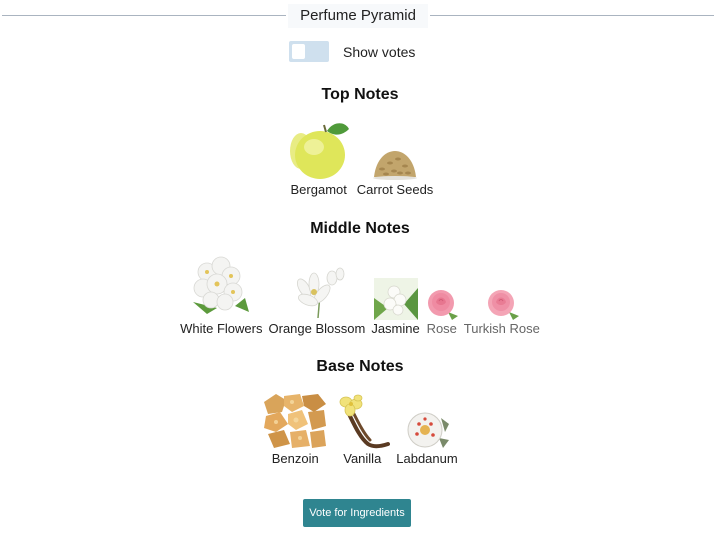  What do you see at coordinates (317, 328) in the screenshot?
I see `note-label: Orange Blossom` at bounding box center [317, 328].